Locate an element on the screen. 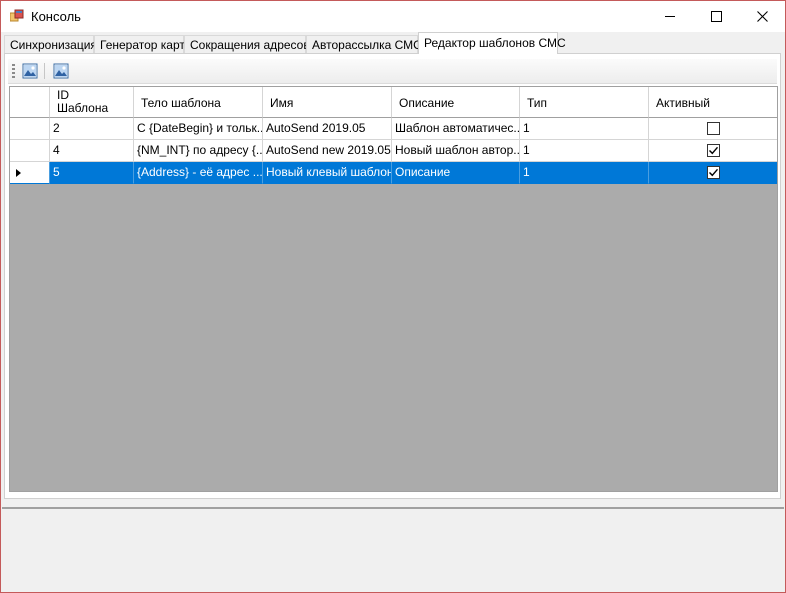  cell-name: Новый клевый шаблон is located at coordinates (327, 173).